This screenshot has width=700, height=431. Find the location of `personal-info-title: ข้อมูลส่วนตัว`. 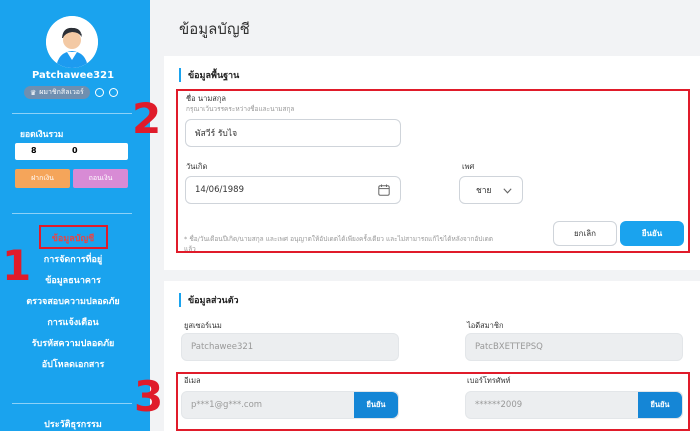

personal-info-title: ข้อมูลส่วนตัว is located at coordinates (209, 300).